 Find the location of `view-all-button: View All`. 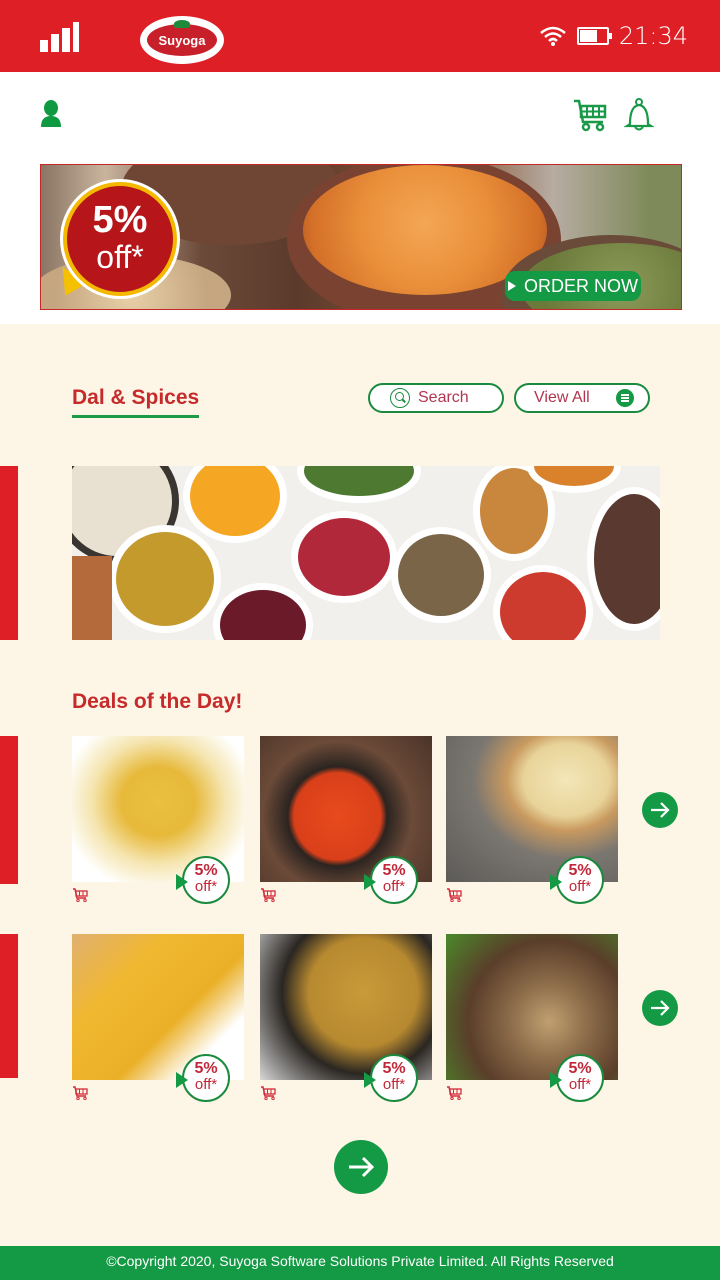

view-all-button: View All is located at coordinates (582, 398).